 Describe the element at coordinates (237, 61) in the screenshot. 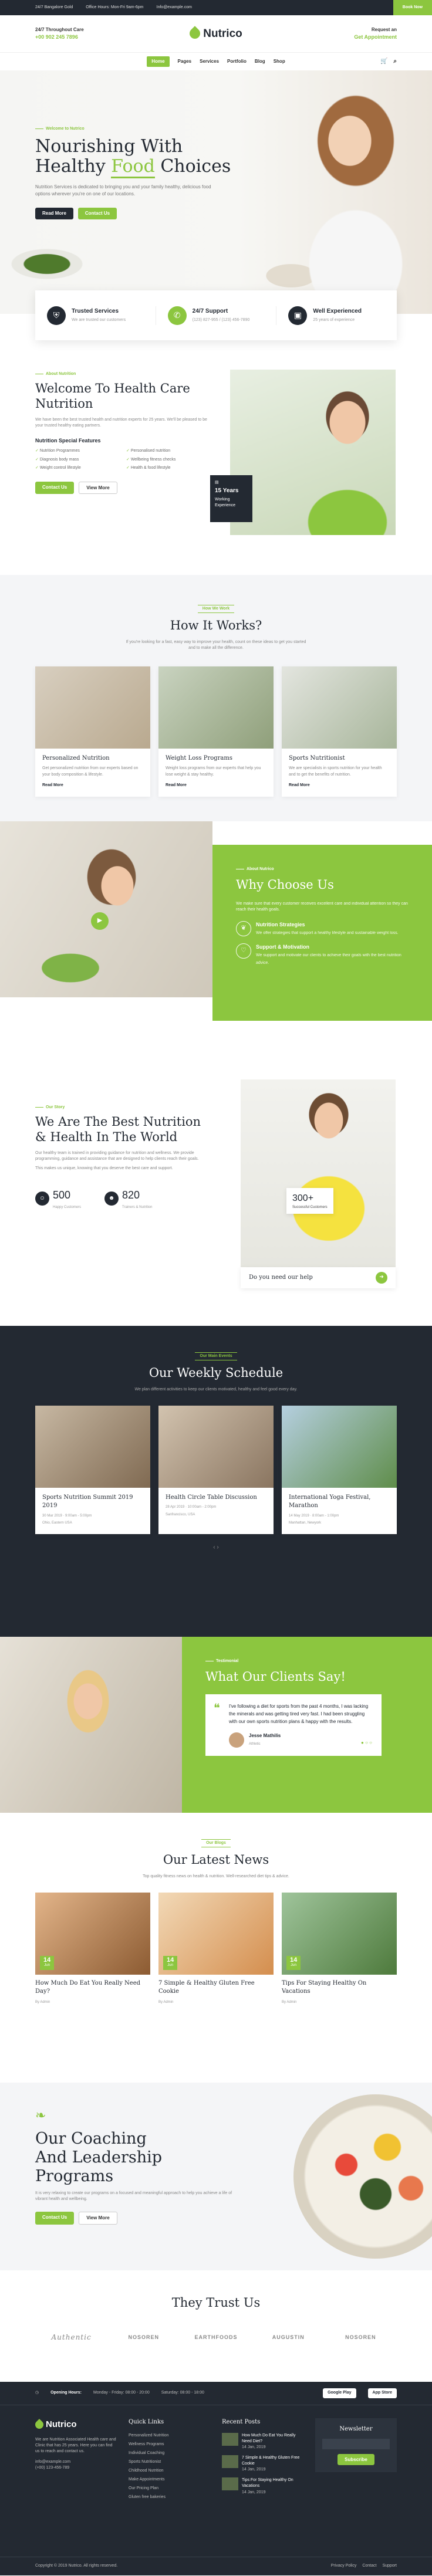

I see `nav-portfolio: Portfolio` at that location.